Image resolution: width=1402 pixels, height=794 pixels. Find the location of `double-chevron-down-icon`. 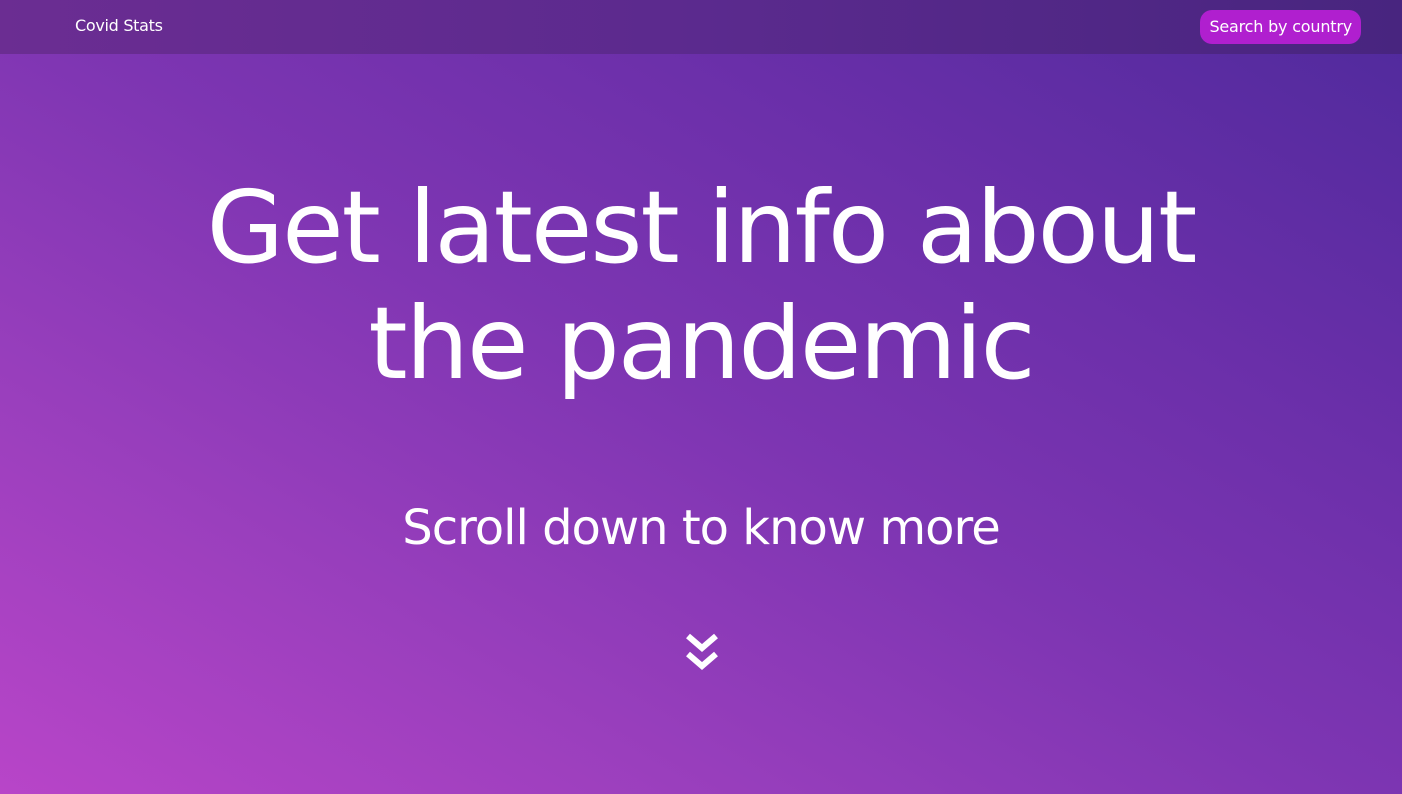

double-chevron-down-icon is located at coordinates (702, 653).